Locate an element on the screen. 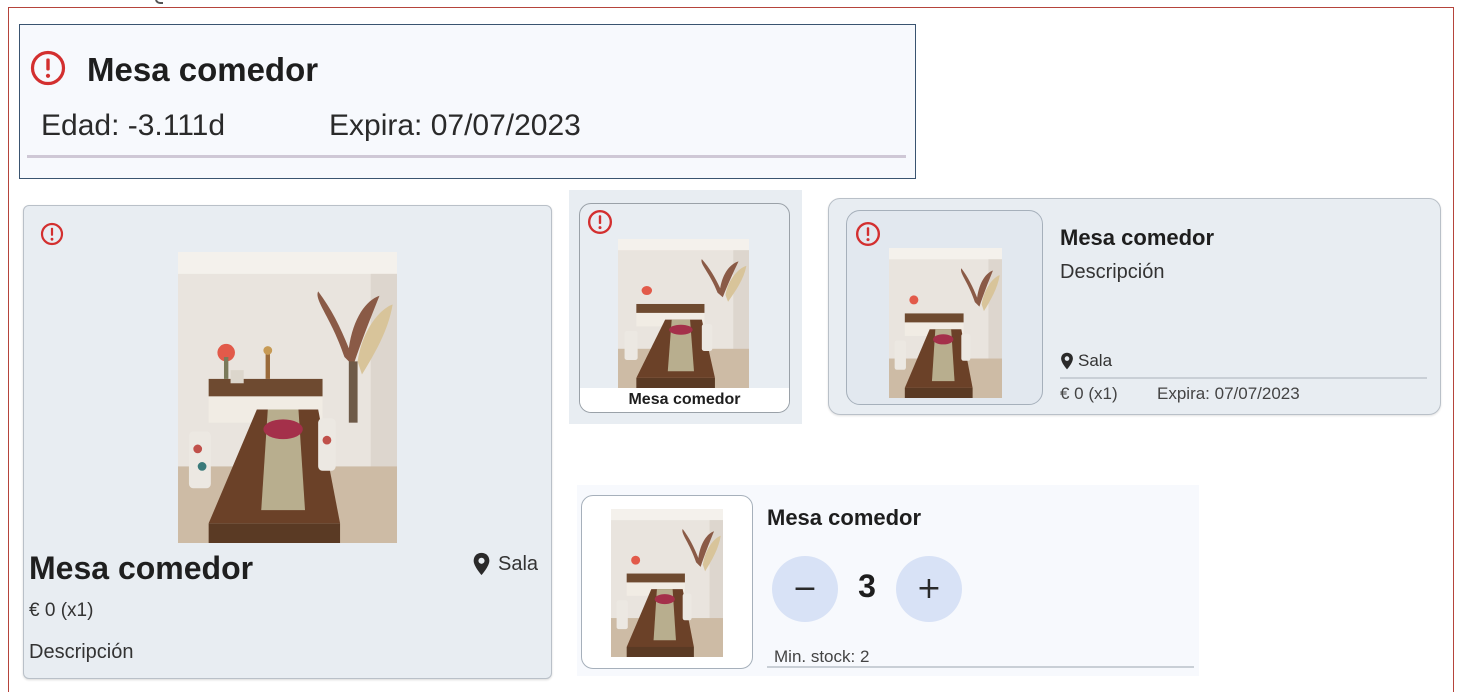 The image size is (1461, 692). item-expiry: Expira: 07/07/2023 is located at coordinates (1228, 393).